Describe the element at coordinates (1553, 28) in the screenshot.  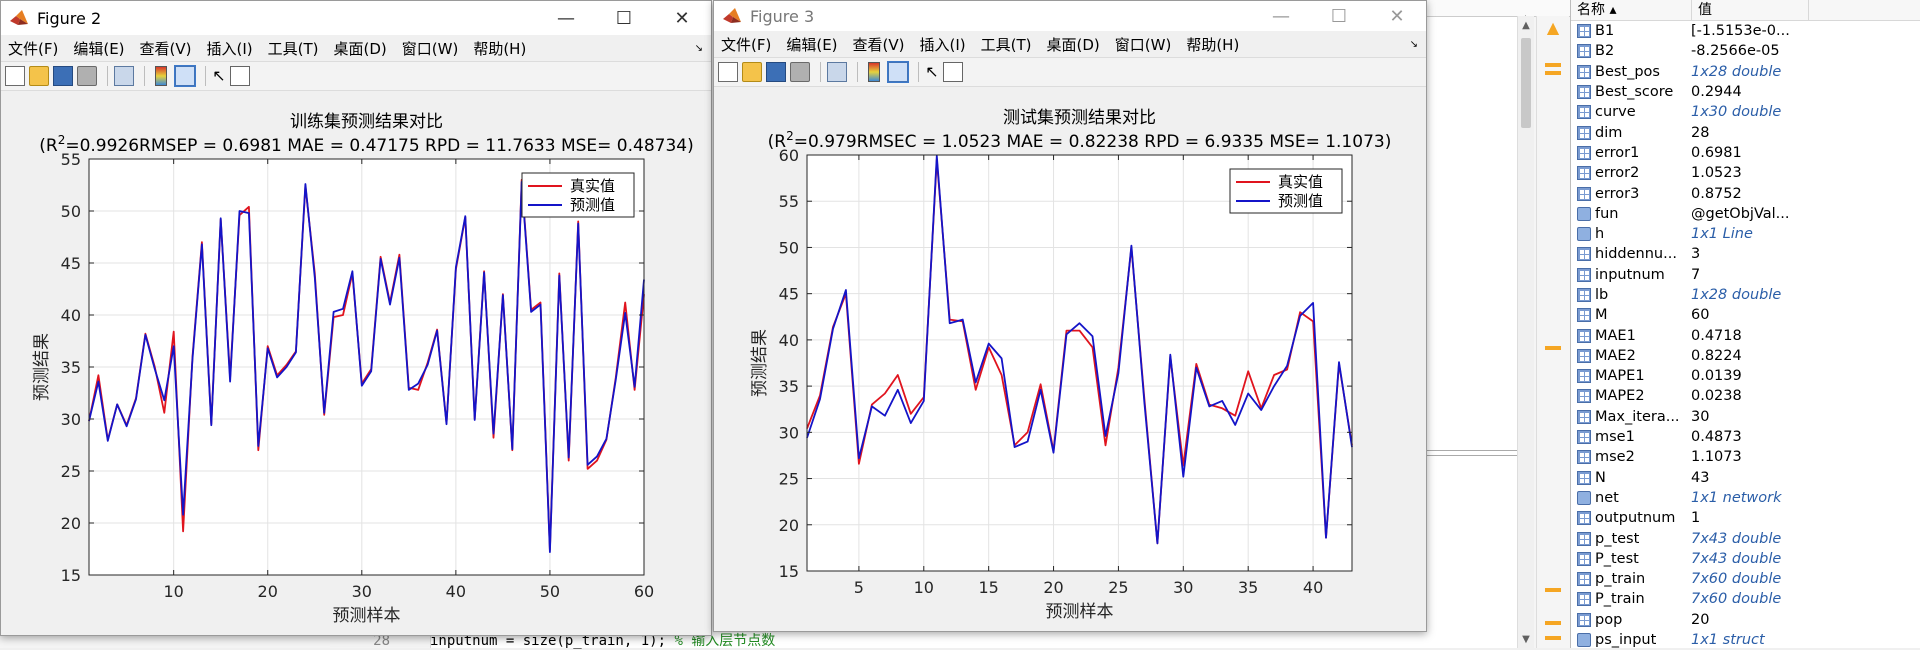
I see `warning-icon: ▲` at that location.